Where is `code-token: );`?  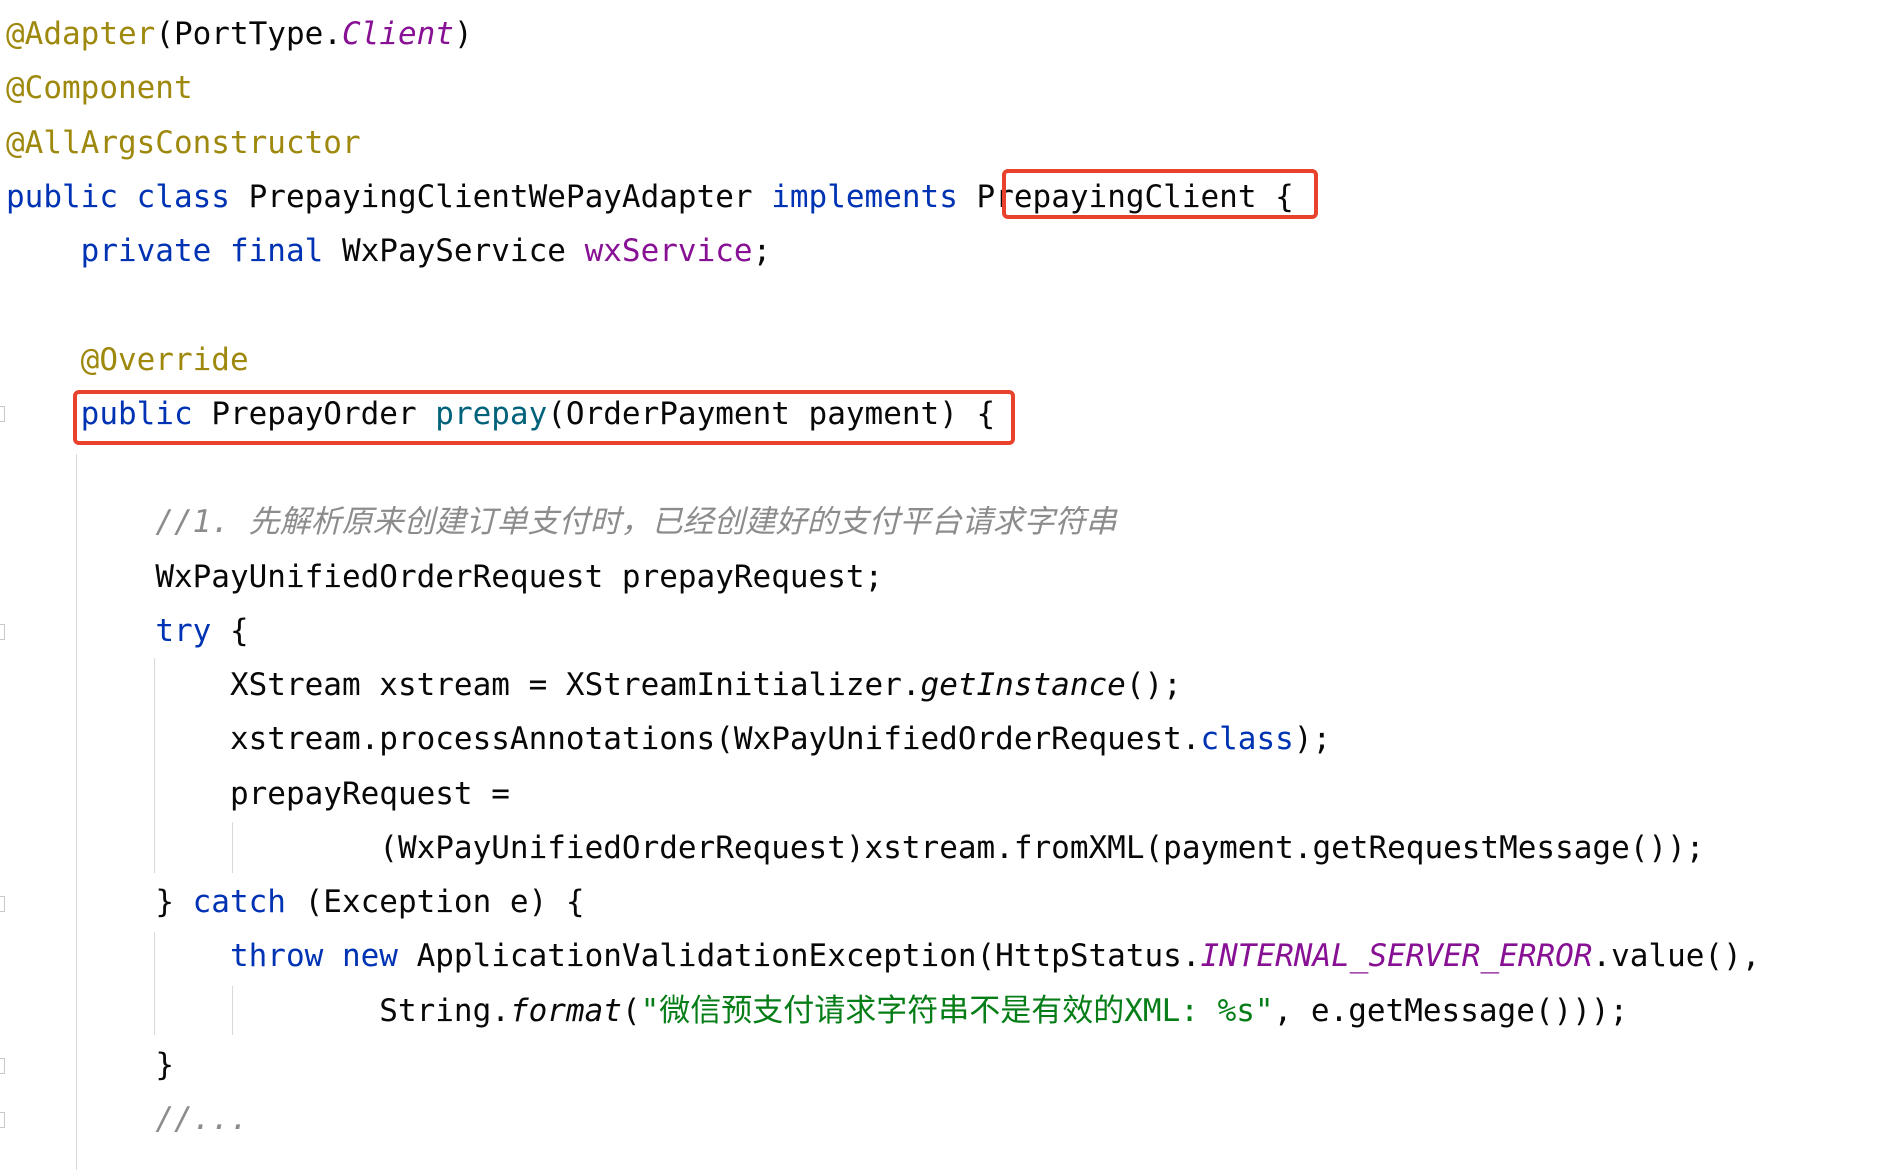 code-token: ); is located at coordinates (1312, 739).